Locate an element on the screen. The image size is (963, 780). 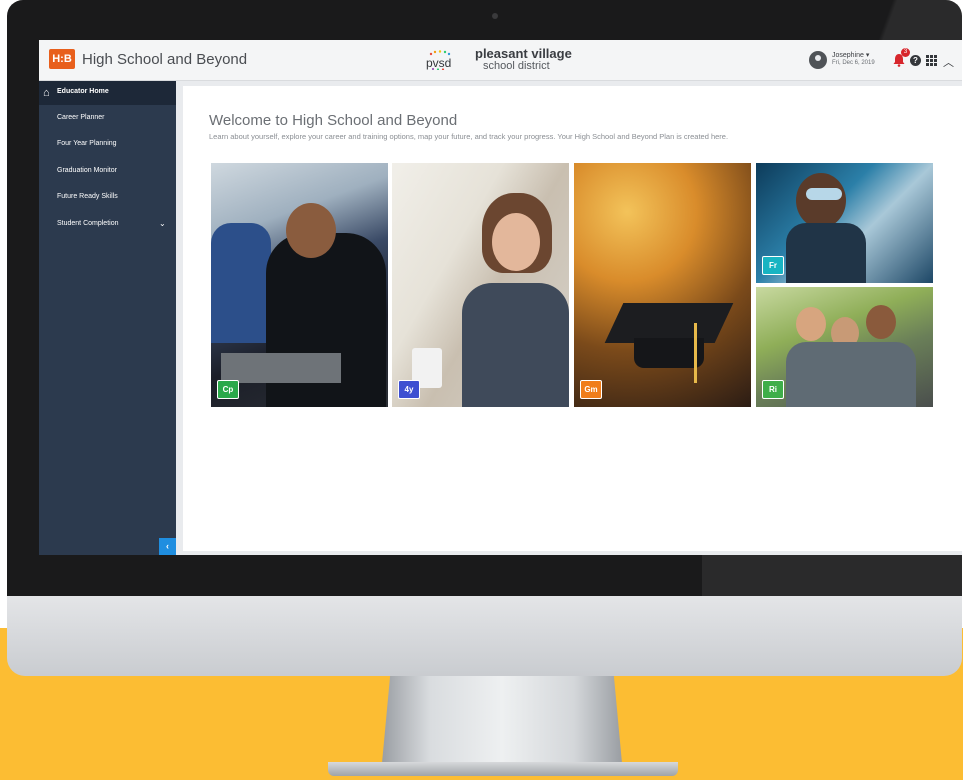
sidebar-item-educator-home: ⌂ Educator Home is located at coordinates (107, 93).